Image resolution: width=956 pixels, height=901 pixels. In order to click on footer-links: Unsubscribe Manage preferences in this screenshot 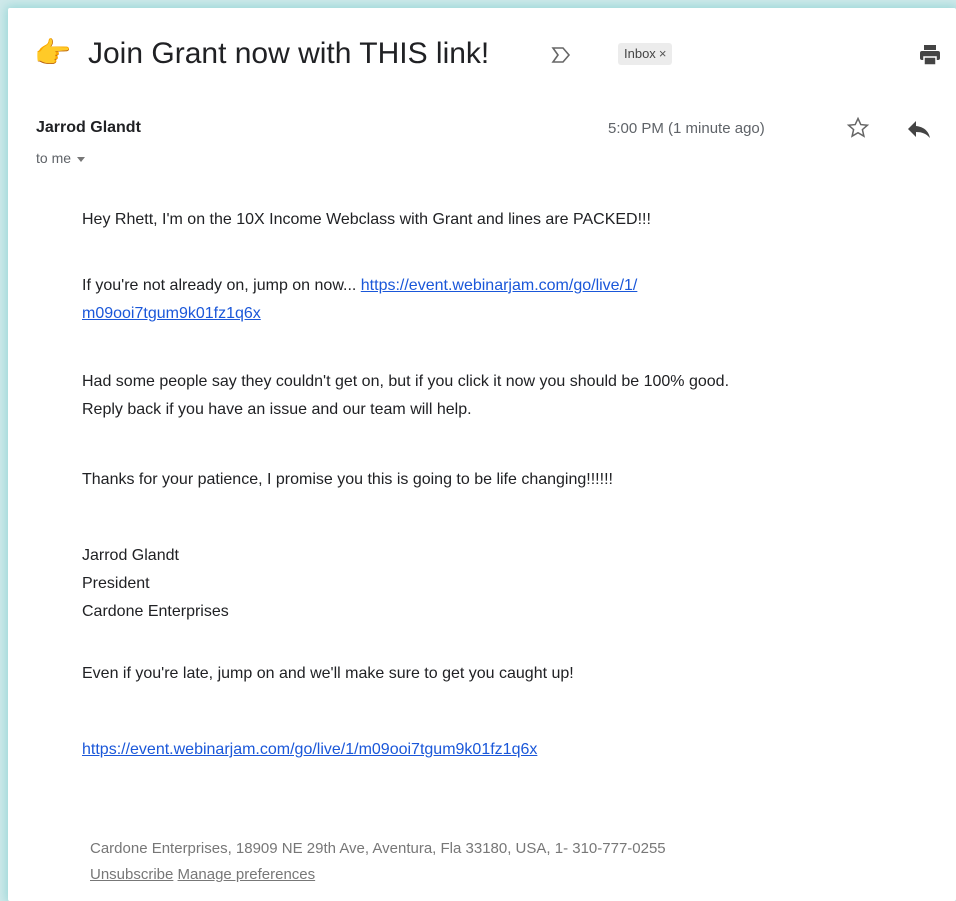, I will do `click(378, 875)`.